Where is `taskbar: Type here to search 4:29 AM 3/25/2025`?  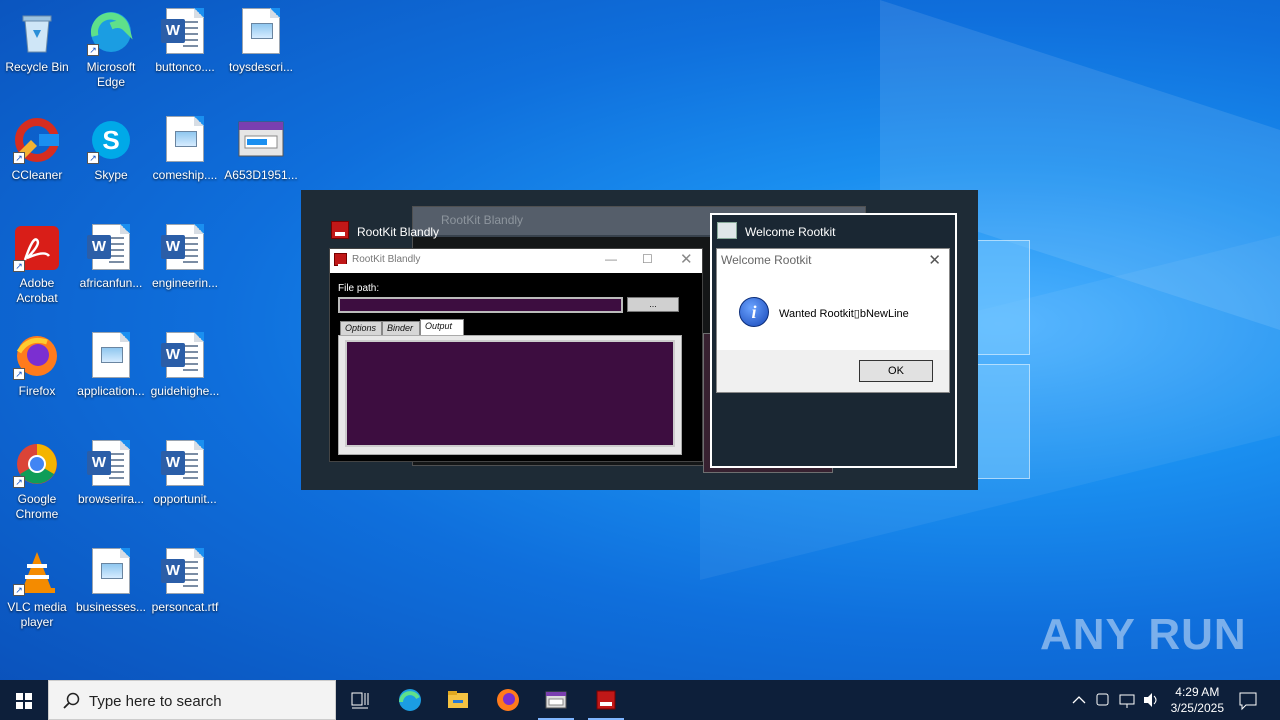 taskbar: Type here to search 4:29 AM 3/25/2025 is located at coordinates (640, 700).